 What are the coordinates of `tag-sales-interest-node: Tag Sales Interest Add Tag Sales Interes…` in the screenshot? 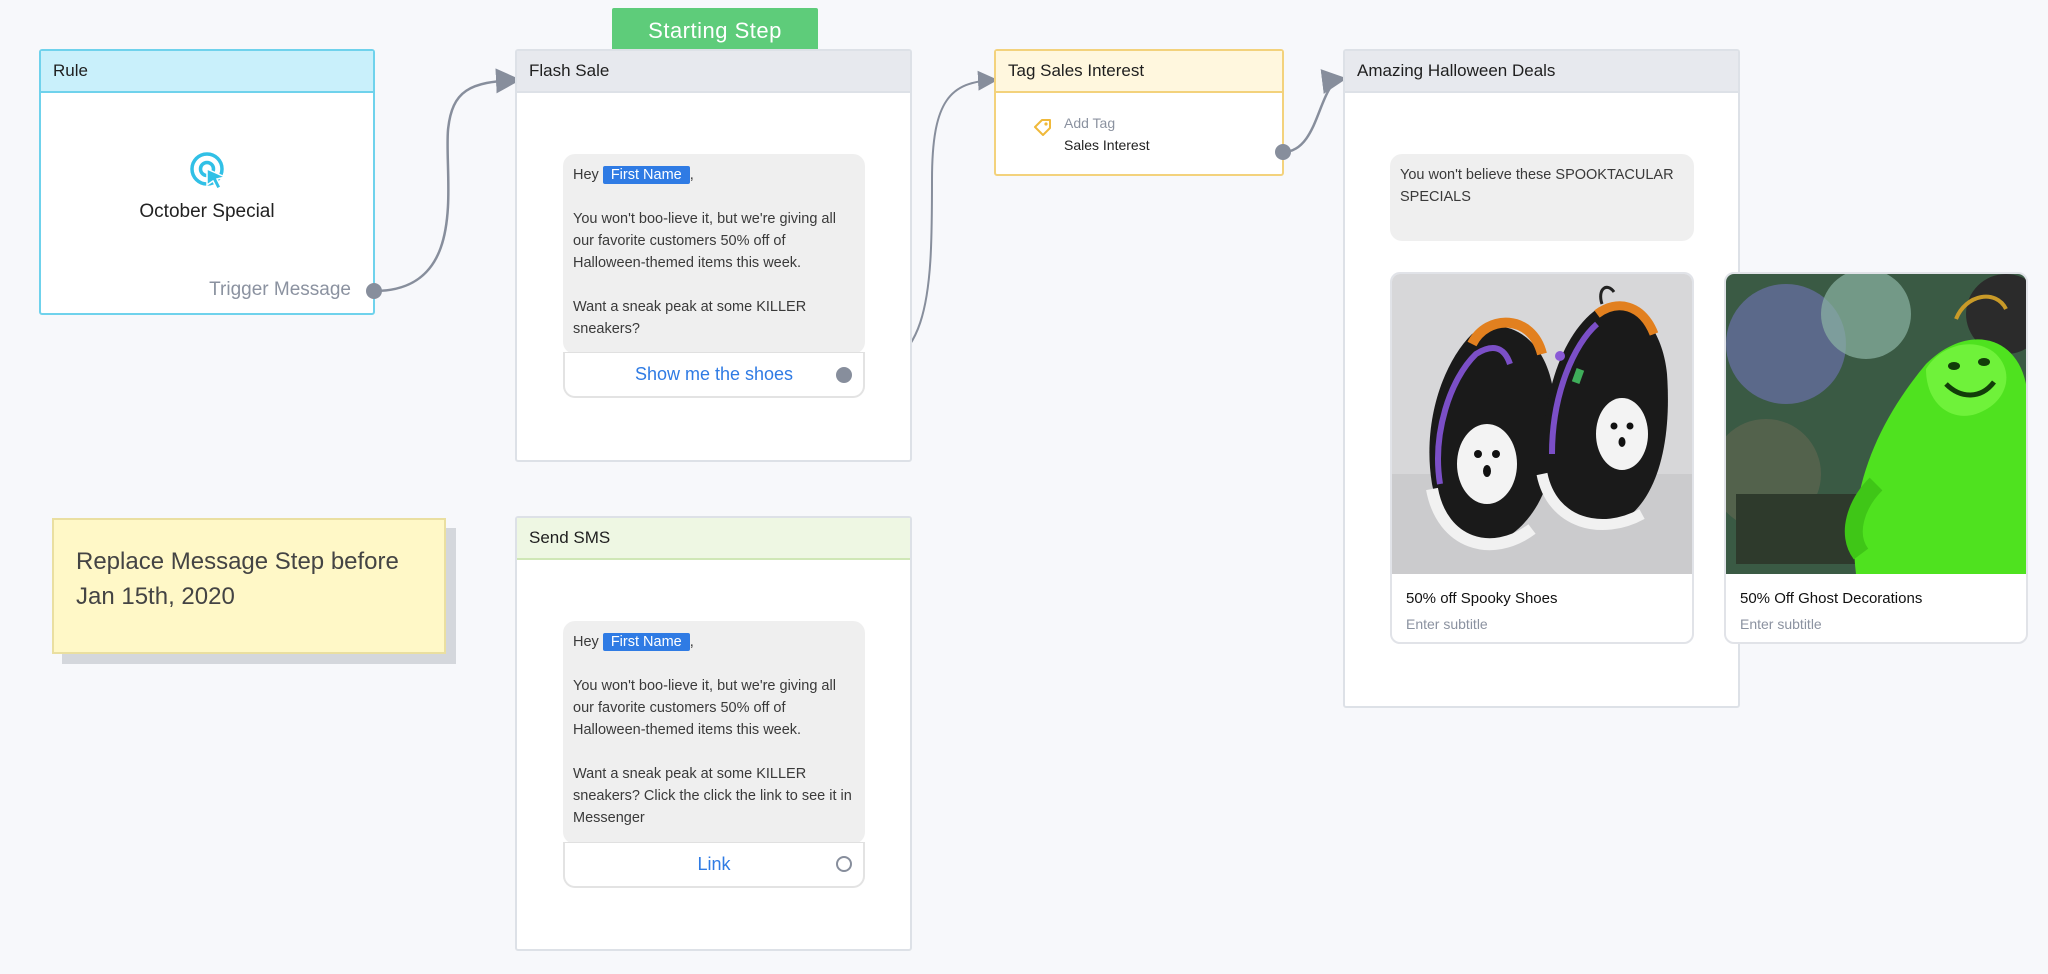 It's located at (1139, 112).